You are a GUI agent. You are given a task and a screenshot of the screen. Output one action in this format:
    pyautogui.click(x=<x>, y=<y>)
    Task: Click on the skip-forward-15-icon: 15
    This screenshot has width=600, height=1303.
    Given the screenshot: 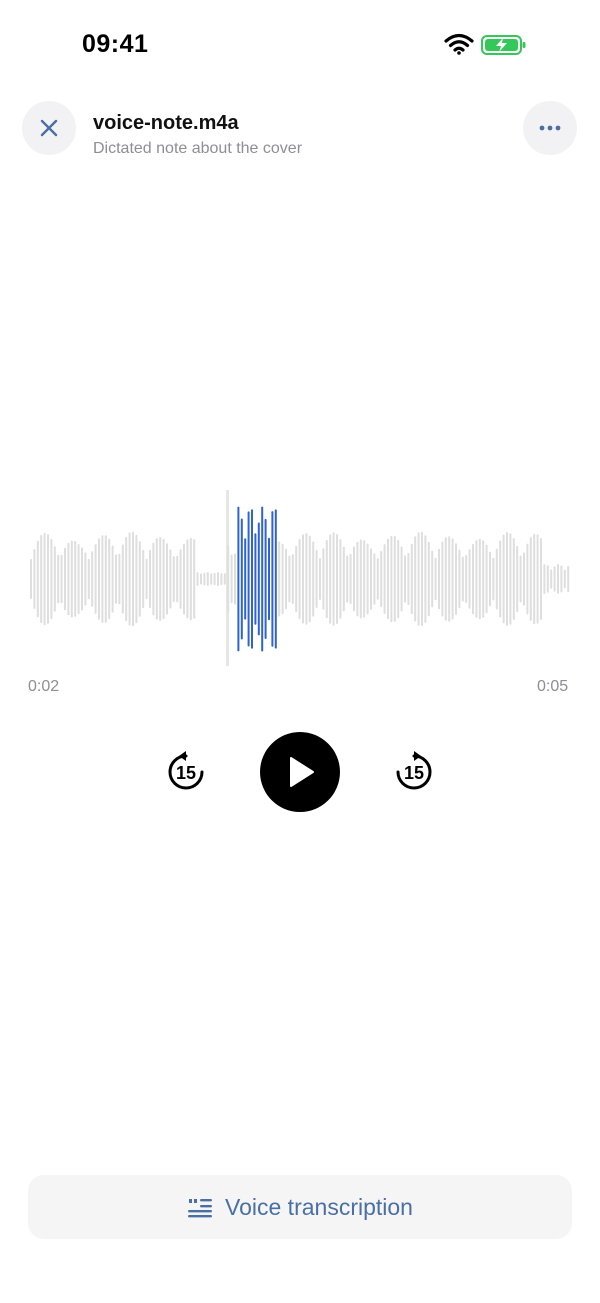 What is the action you would take?
    pyautogui.click(x=414, y=770)
    